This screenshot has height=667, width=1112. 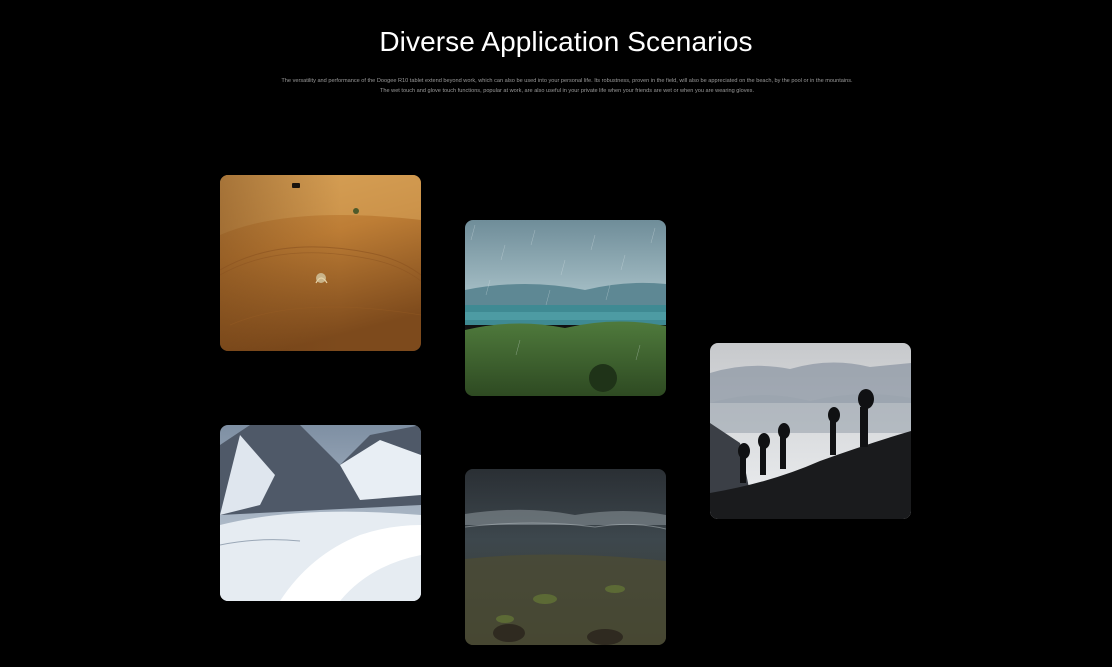 I want to click on shore-image, so click(x=565, y=557).